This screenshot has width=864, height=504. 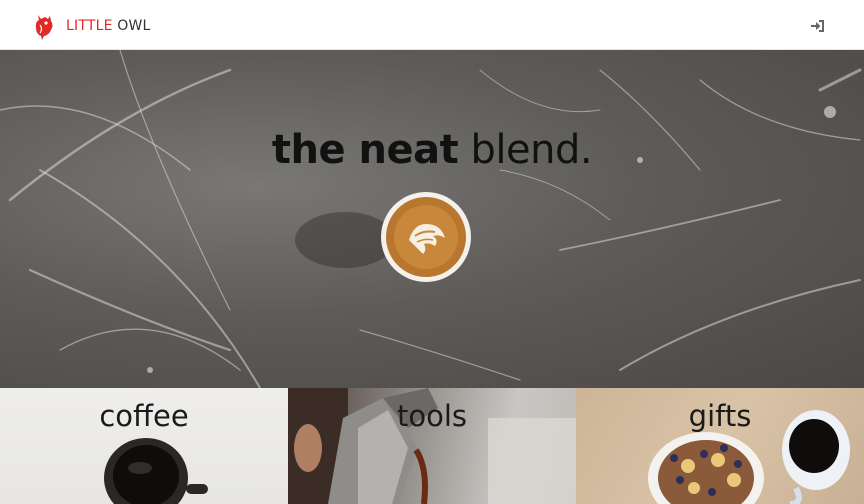 I want to click on brand-name-part1: LITTLE, so click(x=89, y=26).